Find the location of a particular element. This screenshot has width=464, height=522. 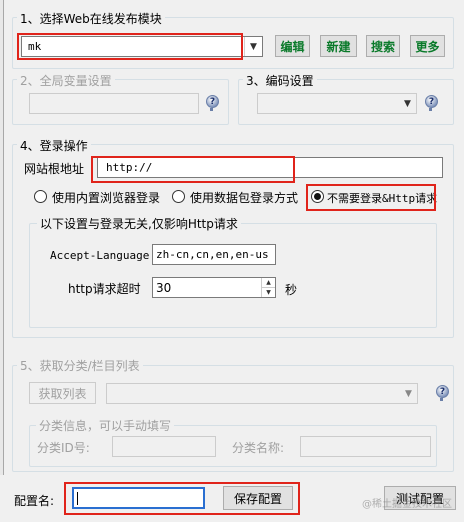

search-button: 搜索 is located at coordinates (383, 46).